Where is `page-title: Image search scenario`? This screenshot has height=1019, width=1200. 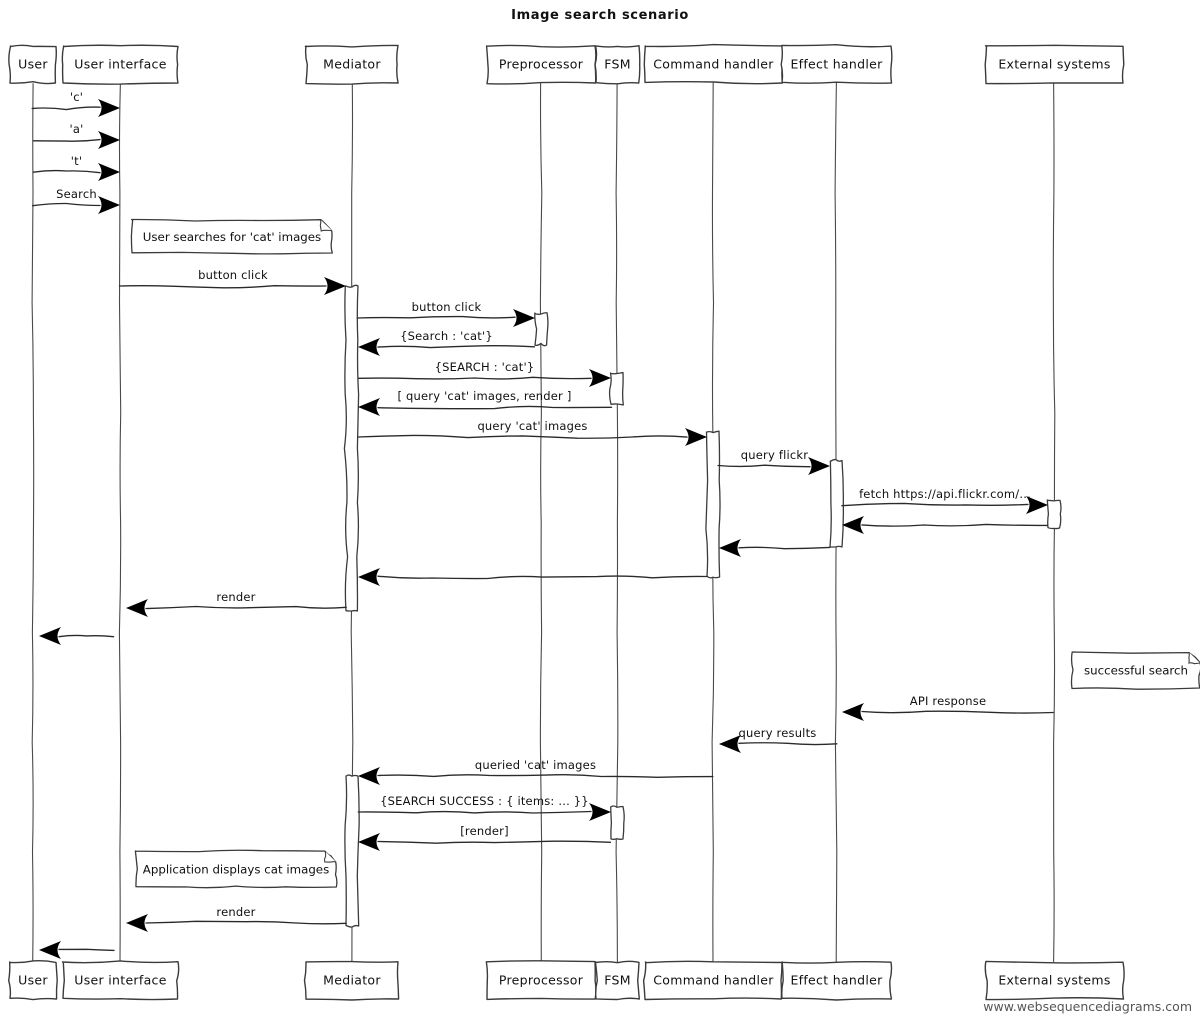 page-title: Image search scenario is located at coordinates (600, 15).